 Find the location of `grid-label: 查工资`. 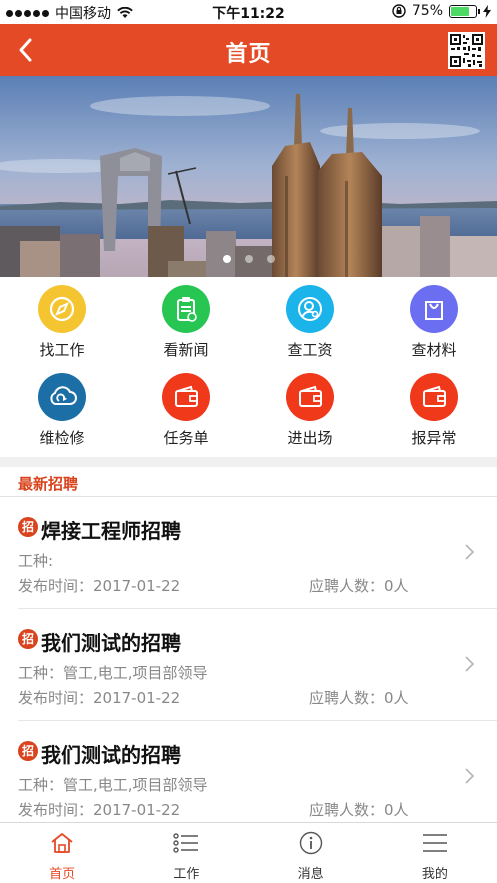

grid-label: 查工资 is located at coordinates (310, 350).